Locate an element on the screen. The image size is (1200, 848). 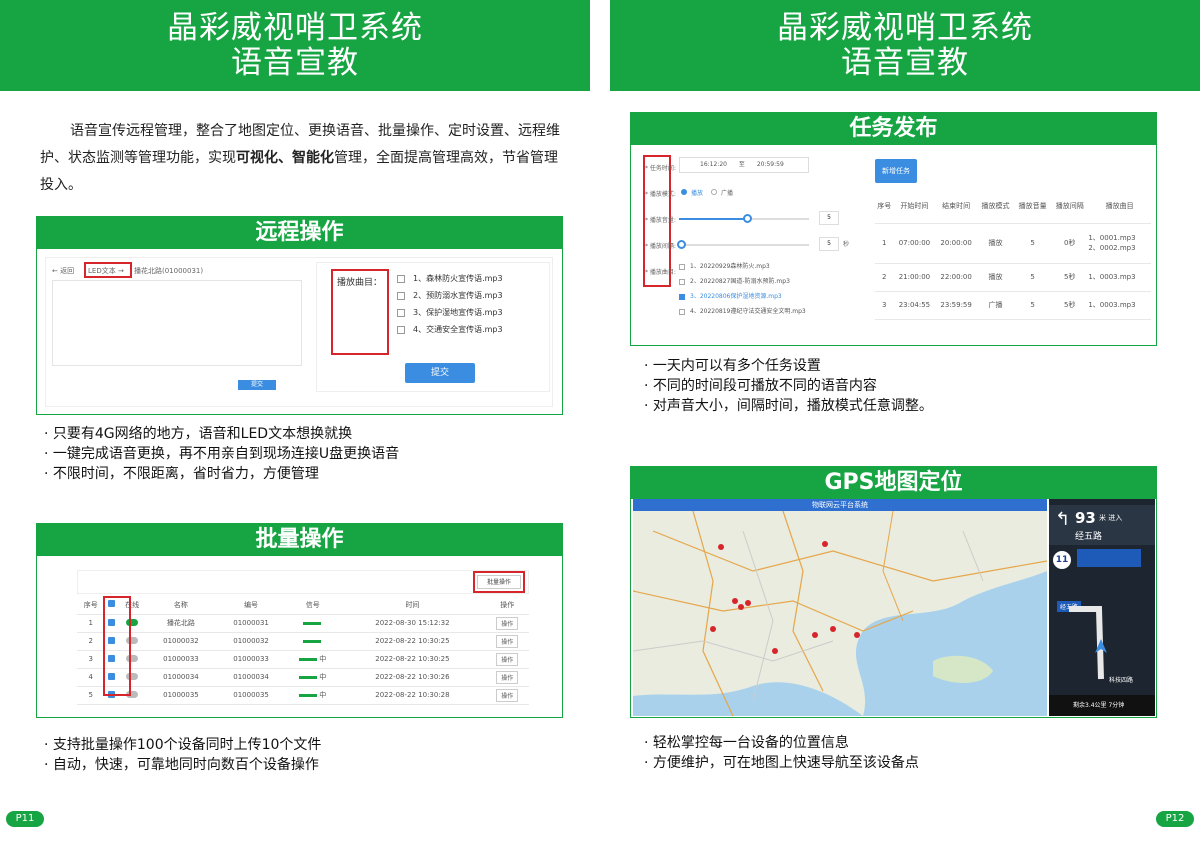
task-row: 2 21:00:00 22:00:00 播放 5 5秒 1、0003.mp3 is located at coordinates (1013, 277).